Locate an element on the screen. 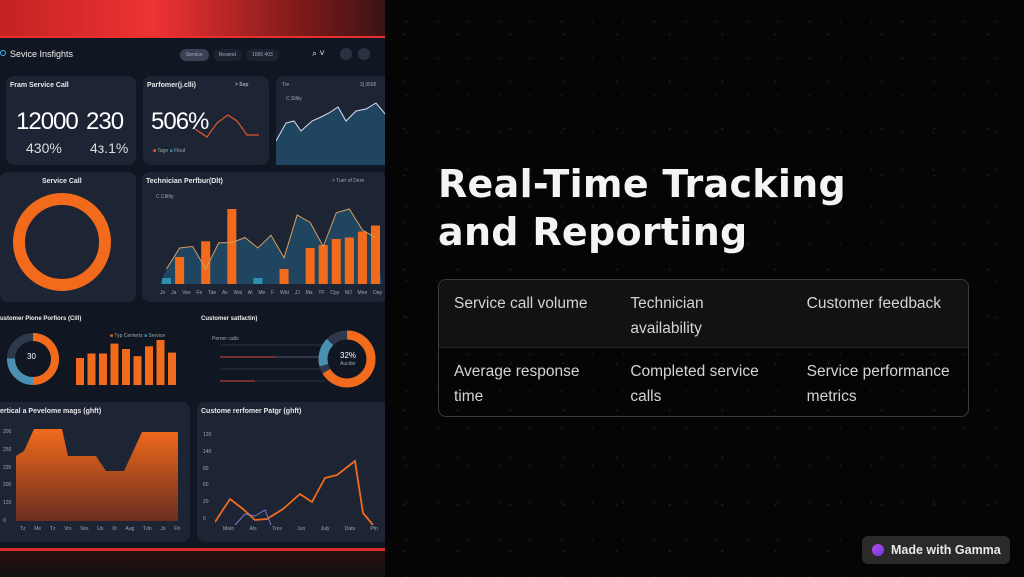 This screenshot has height=577, width=1024. clip-icon is located at coordinates (364, 54).